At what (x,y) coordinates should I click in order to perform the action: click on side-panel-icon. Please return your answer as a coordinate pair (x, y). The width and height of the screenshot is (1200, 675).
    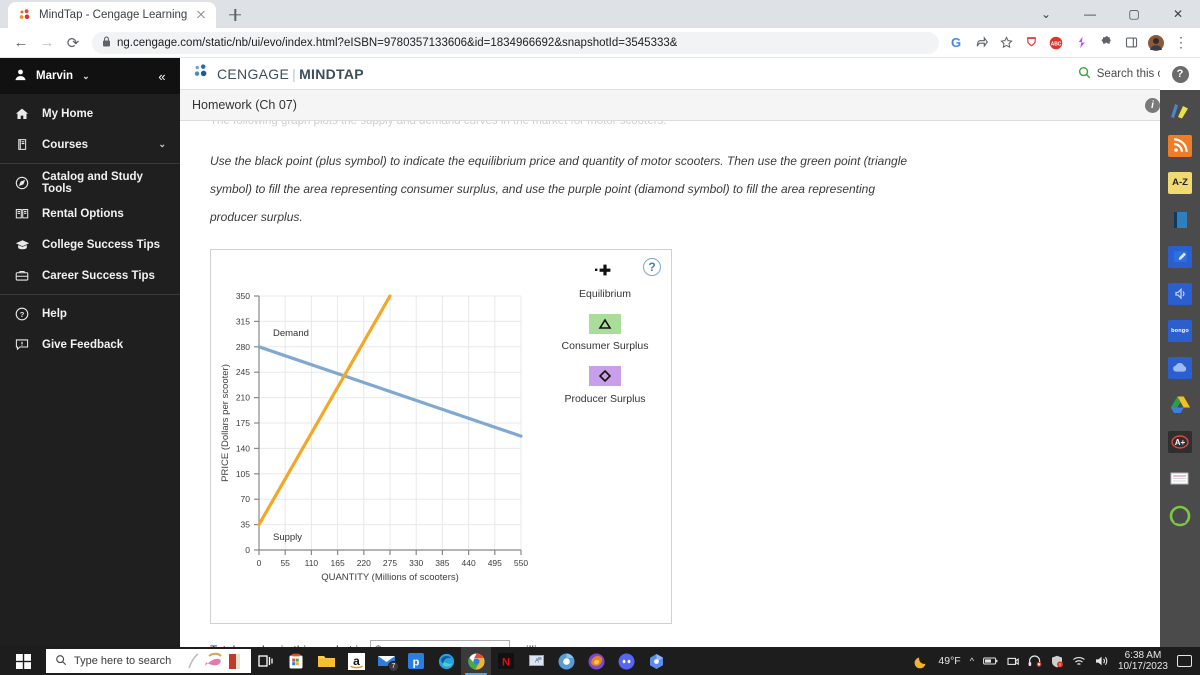
    Looking at the image, I should click on (1131, 43).